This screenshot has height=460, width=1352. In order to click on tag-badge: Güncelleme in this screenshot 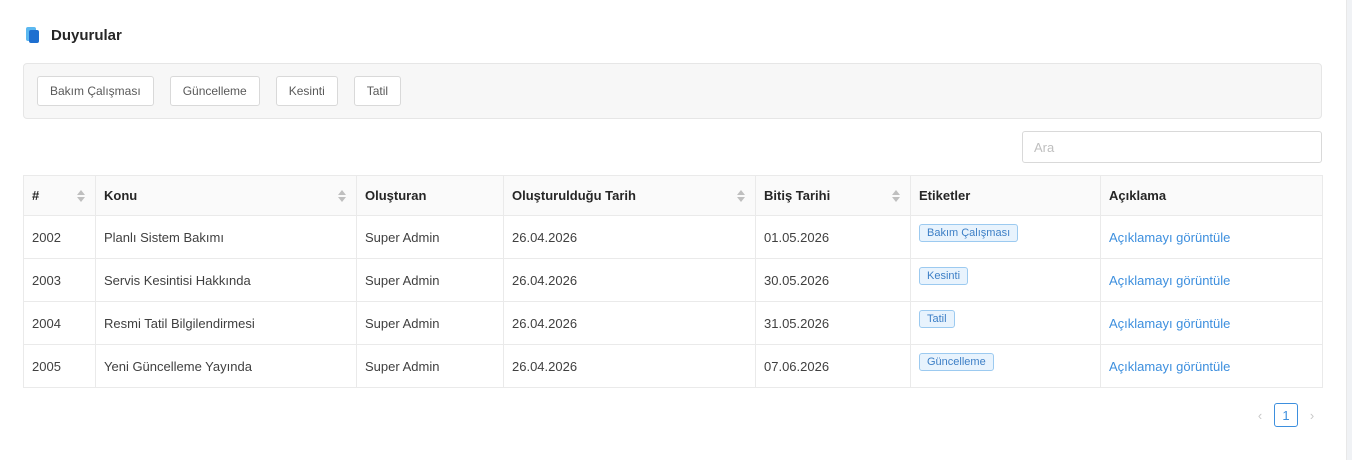, I will do `click(956, 362)`.